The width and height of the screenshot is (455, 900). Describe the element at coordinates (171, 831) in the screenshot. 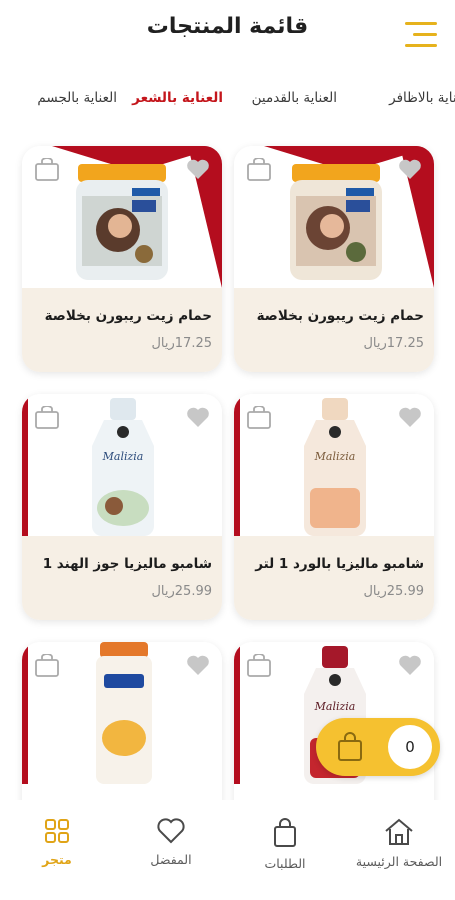

I see `heart-icon` at that location.